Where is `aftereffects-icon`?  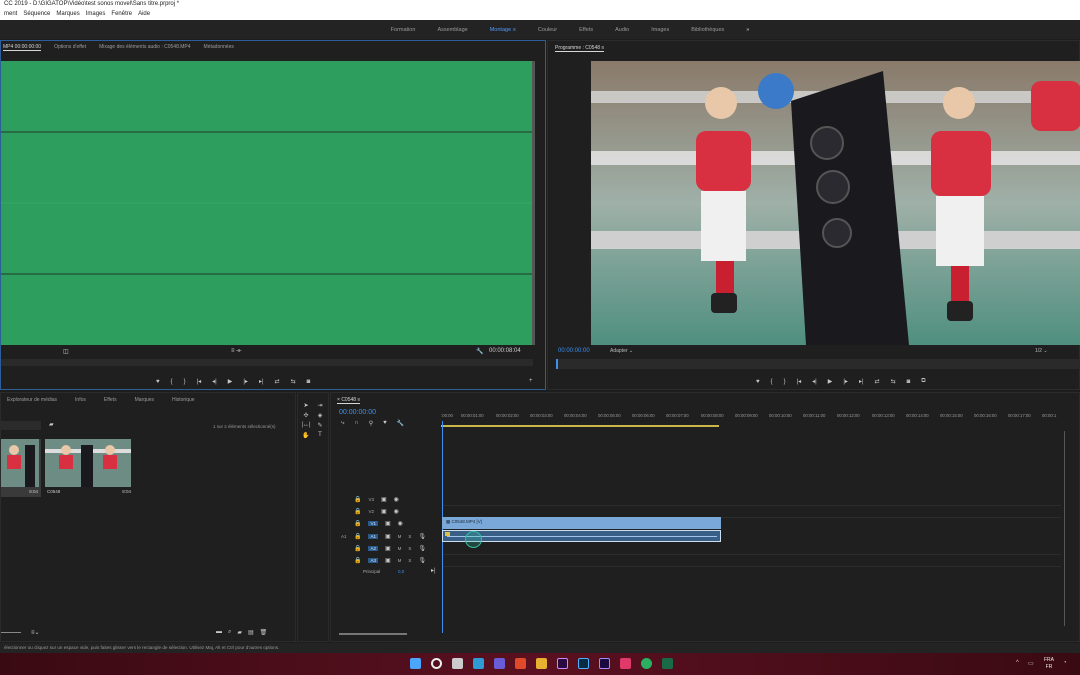 aftereffects-icon is located at coordinates (604, 663).